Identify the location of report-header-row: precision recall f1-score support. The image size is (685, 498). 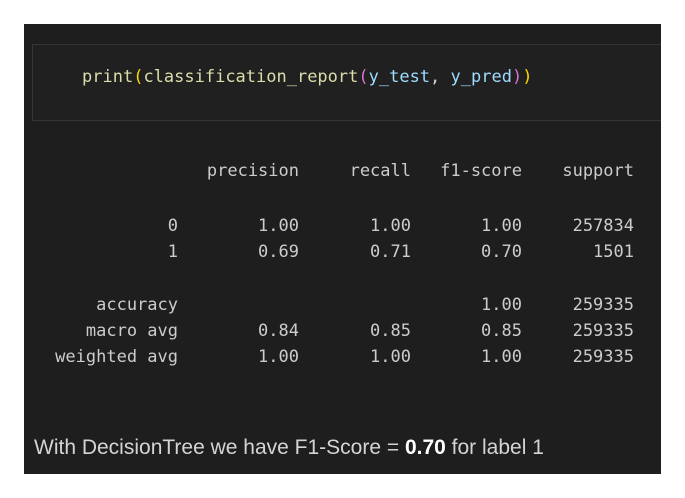
(342, 171).